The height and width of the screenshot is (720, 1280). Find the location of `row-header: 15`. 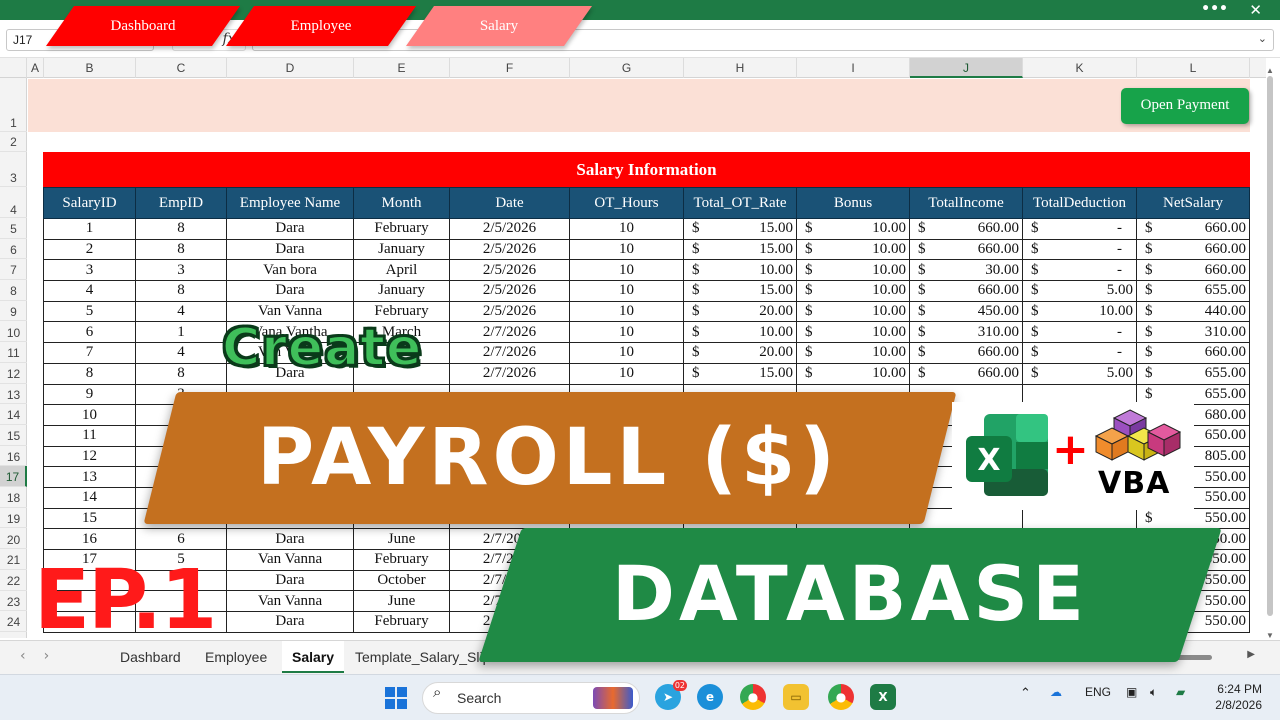

row-header: 15 is located at coordinates (13, 435).